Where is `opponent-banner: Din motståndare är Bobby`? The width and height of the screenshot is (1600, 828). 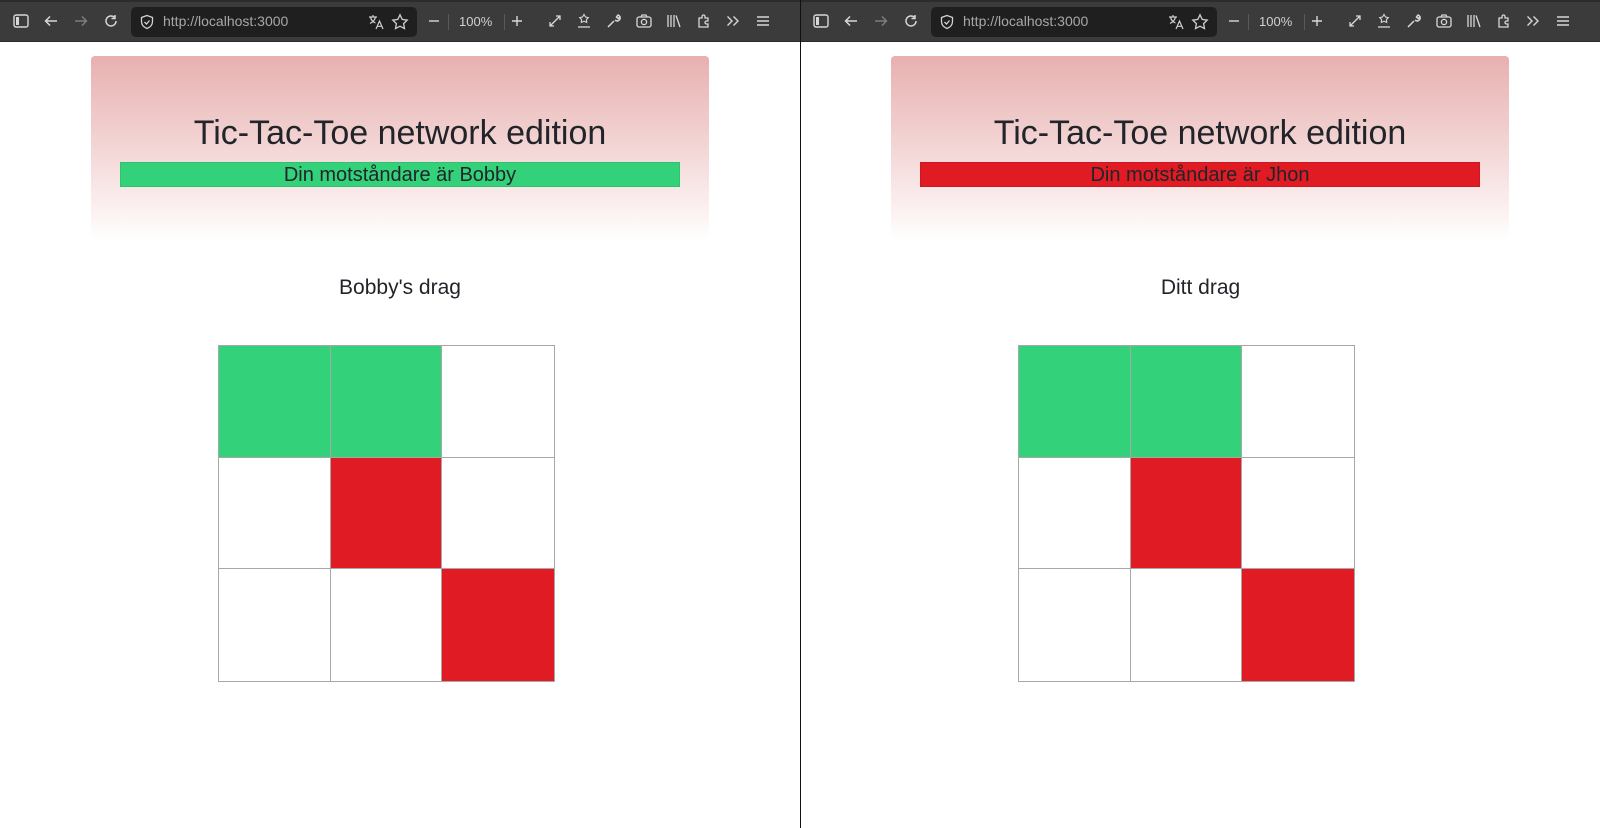
opponent-banner: Din motståndare är Bobby is located at coordinates (400, 174).